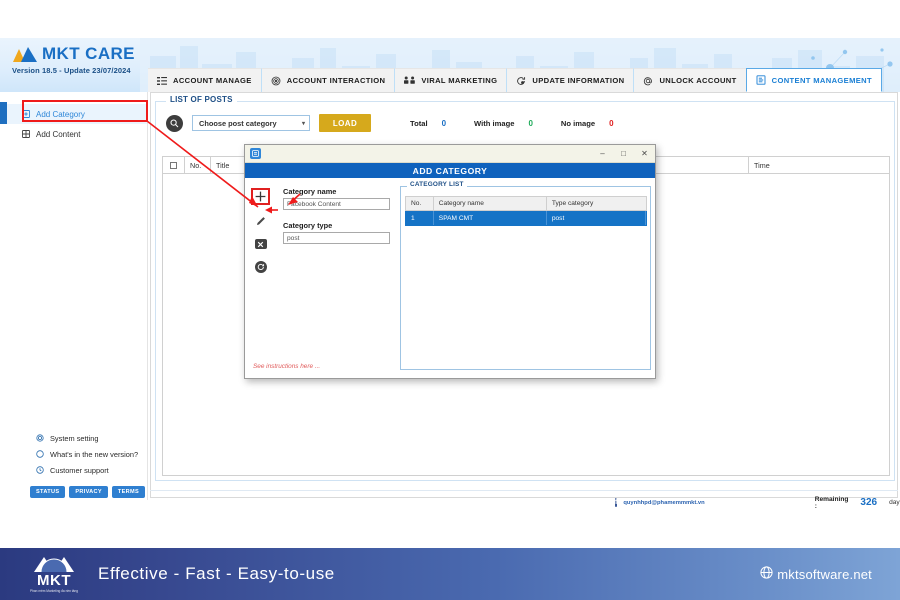  Describe the element at coordinates (664, 502) in the screenshot. I see `account-email: quynhhpd@phamemmmkt.vn` at that location.